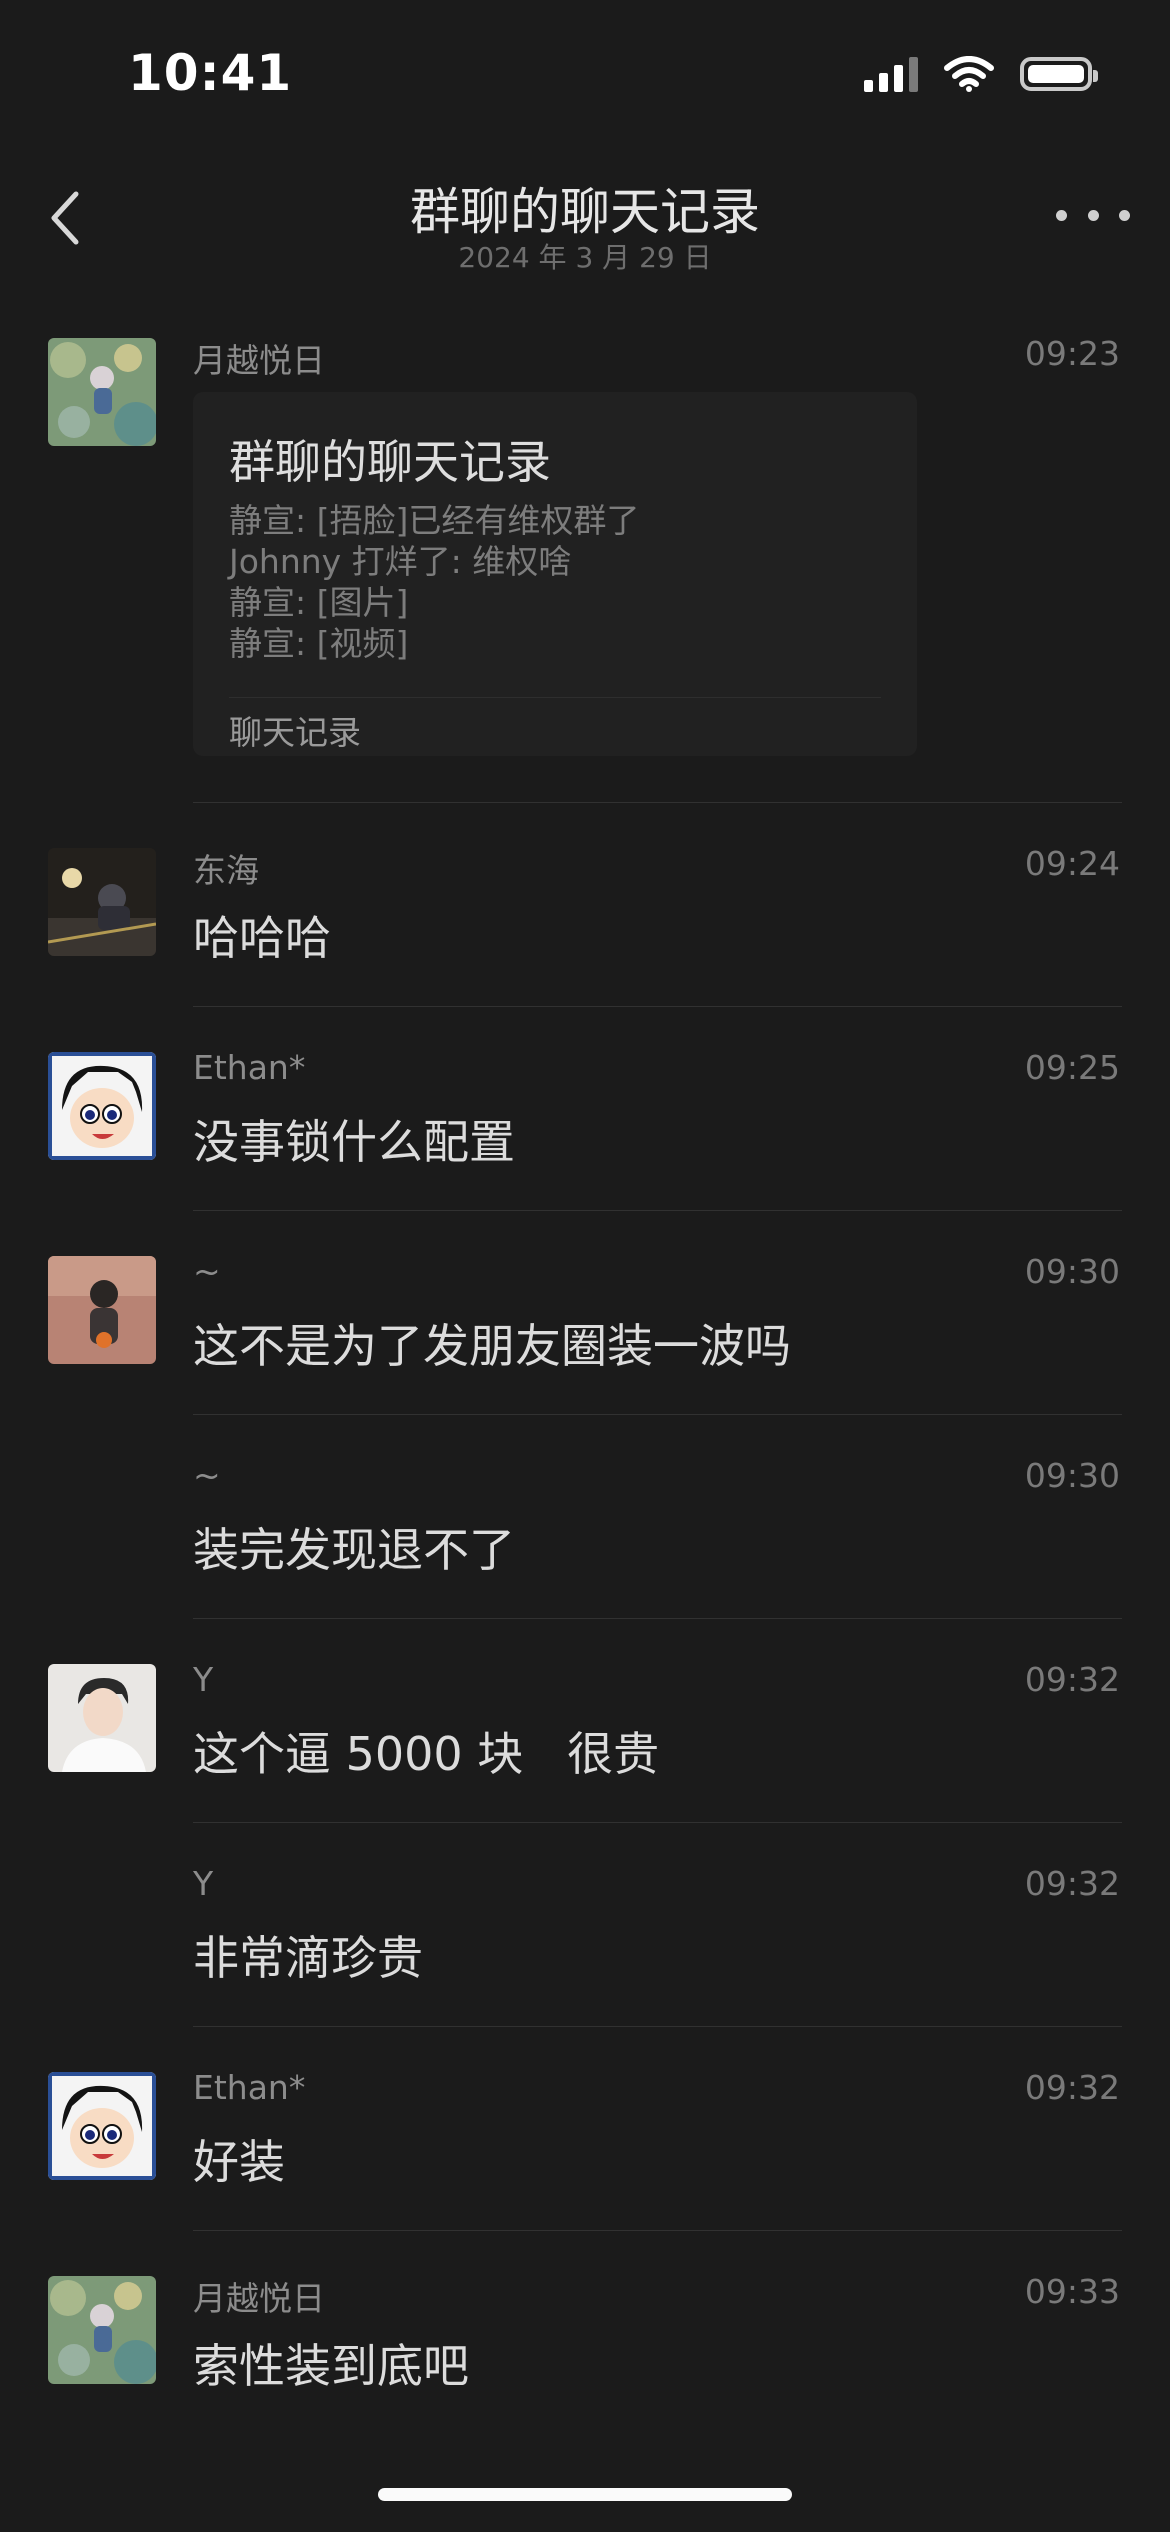  I want to click on more-button, so click(1093, 215).